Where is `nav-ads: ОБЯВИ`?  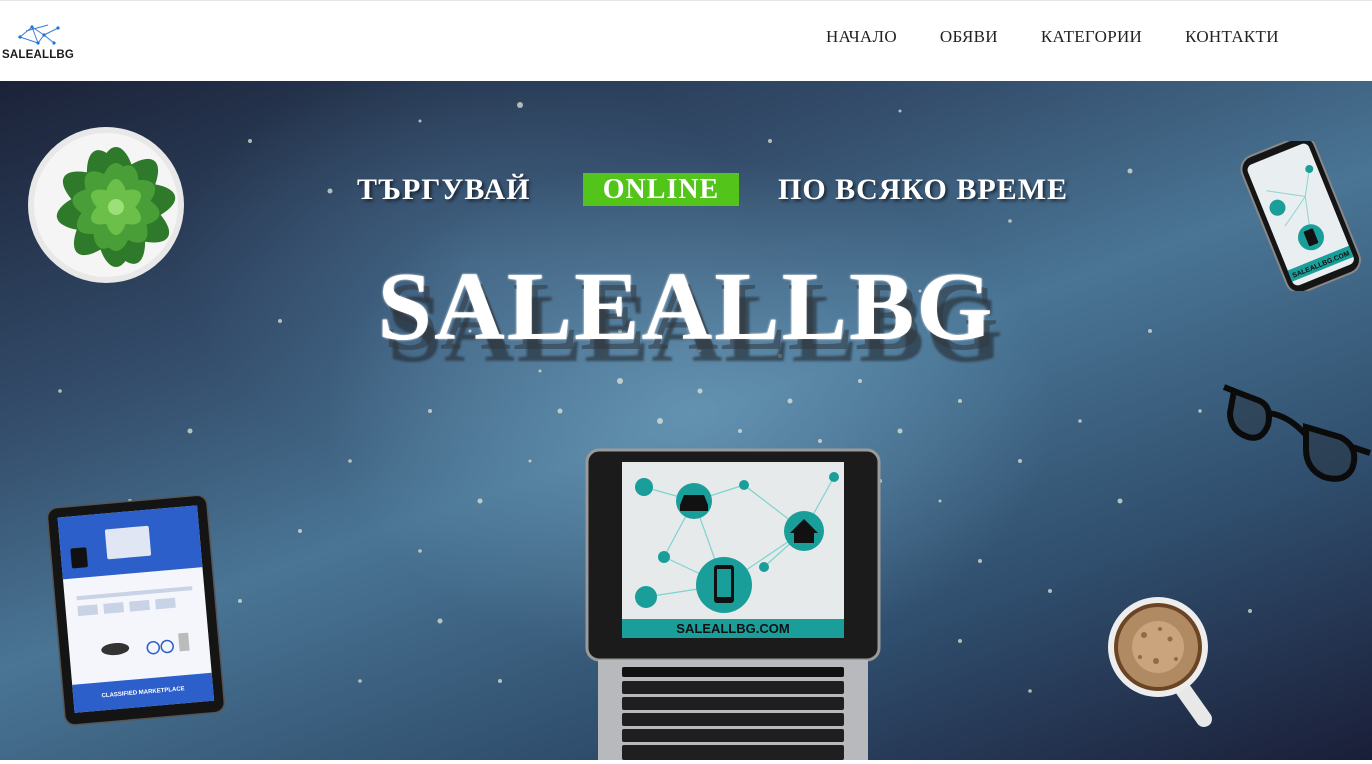
nav-ads: ОБЯВИ is located at coordinates (969, 37).